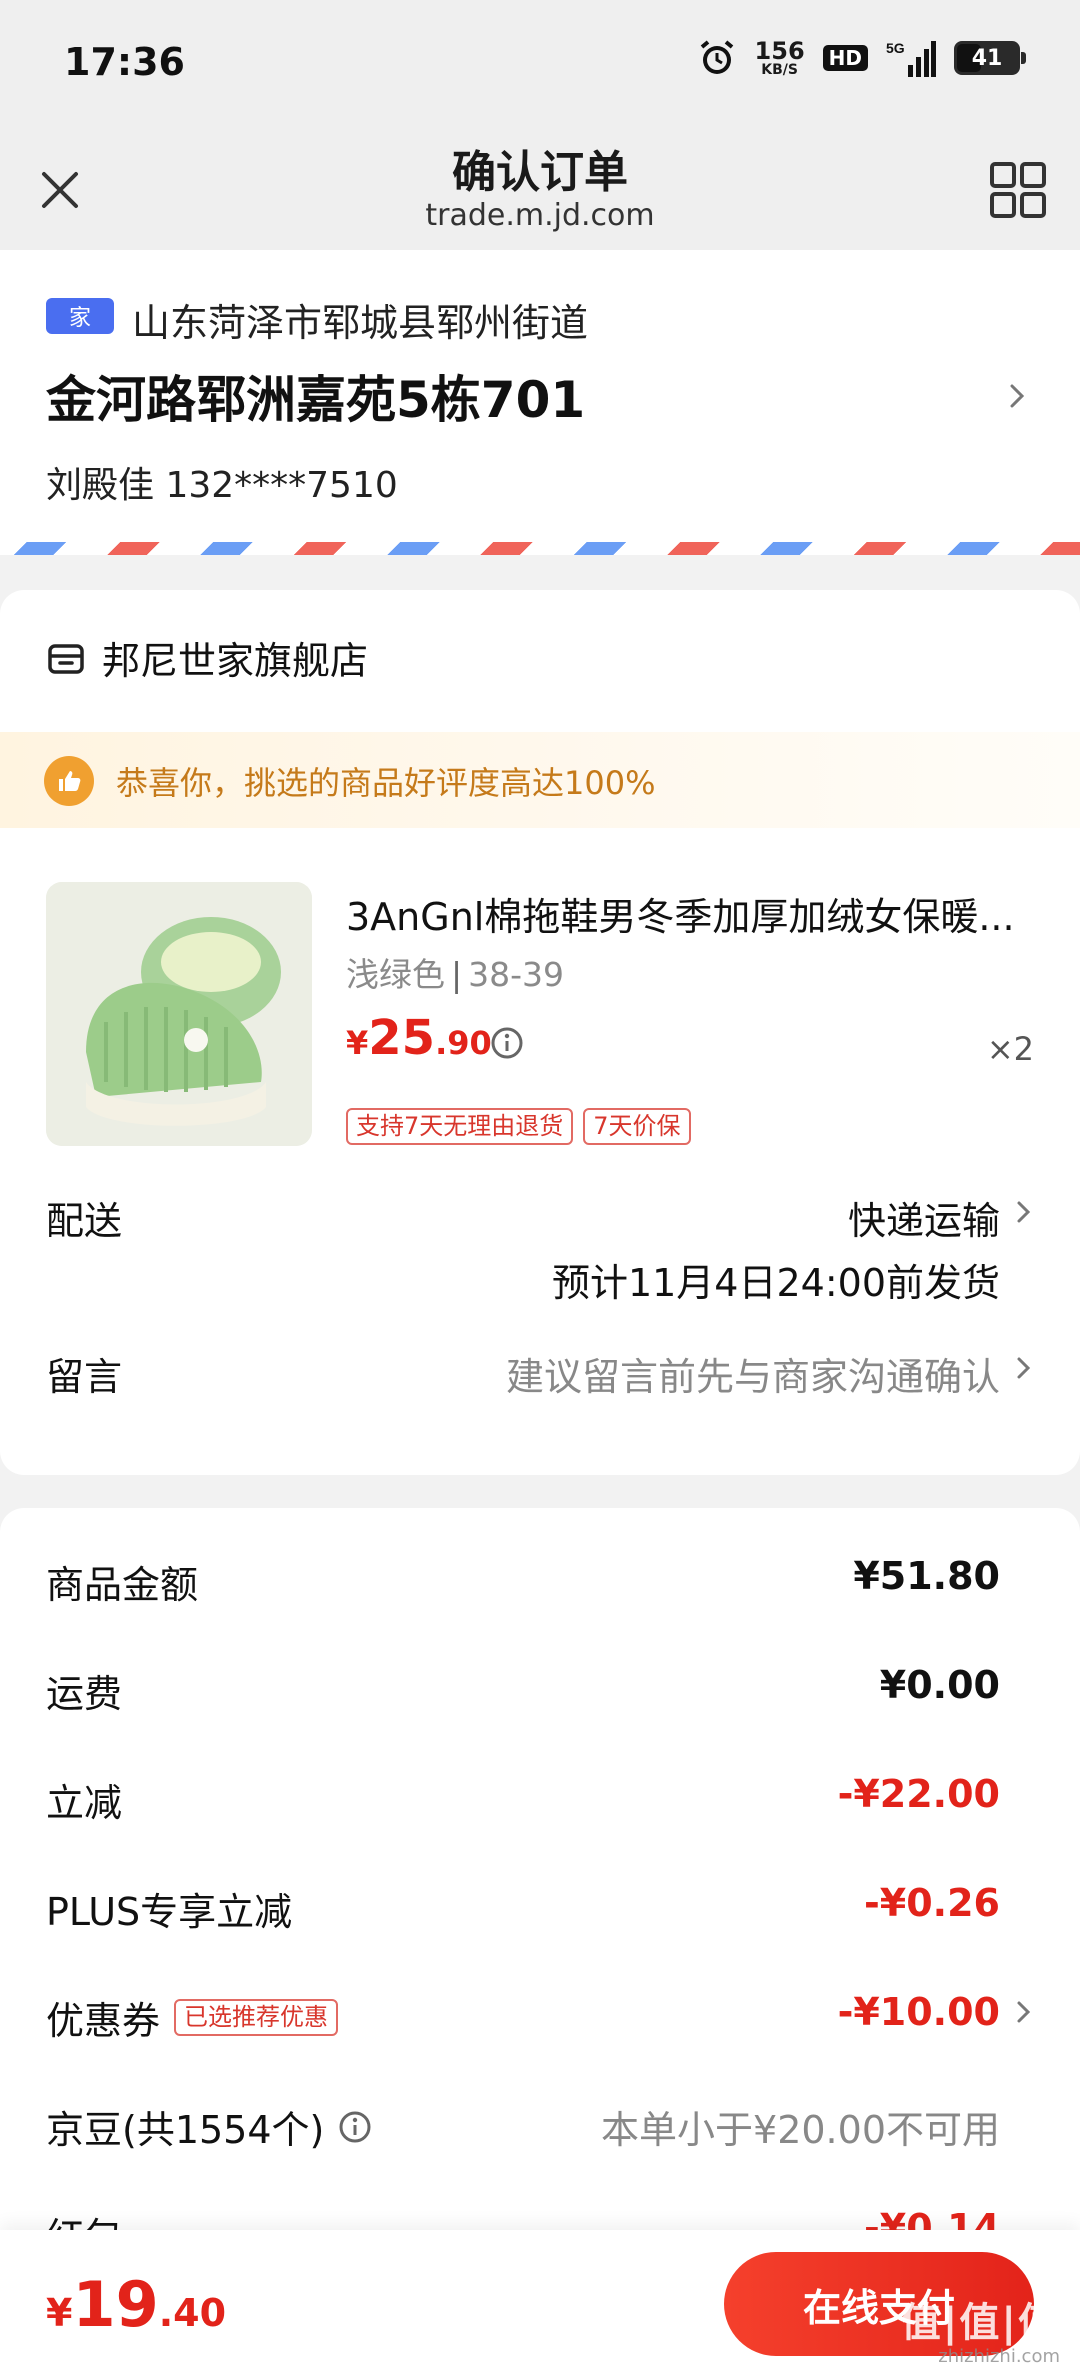 This screenshot has width=1080, height=2376. I want to click on product-price: ¥ 25 .90, so click(419, 1038).